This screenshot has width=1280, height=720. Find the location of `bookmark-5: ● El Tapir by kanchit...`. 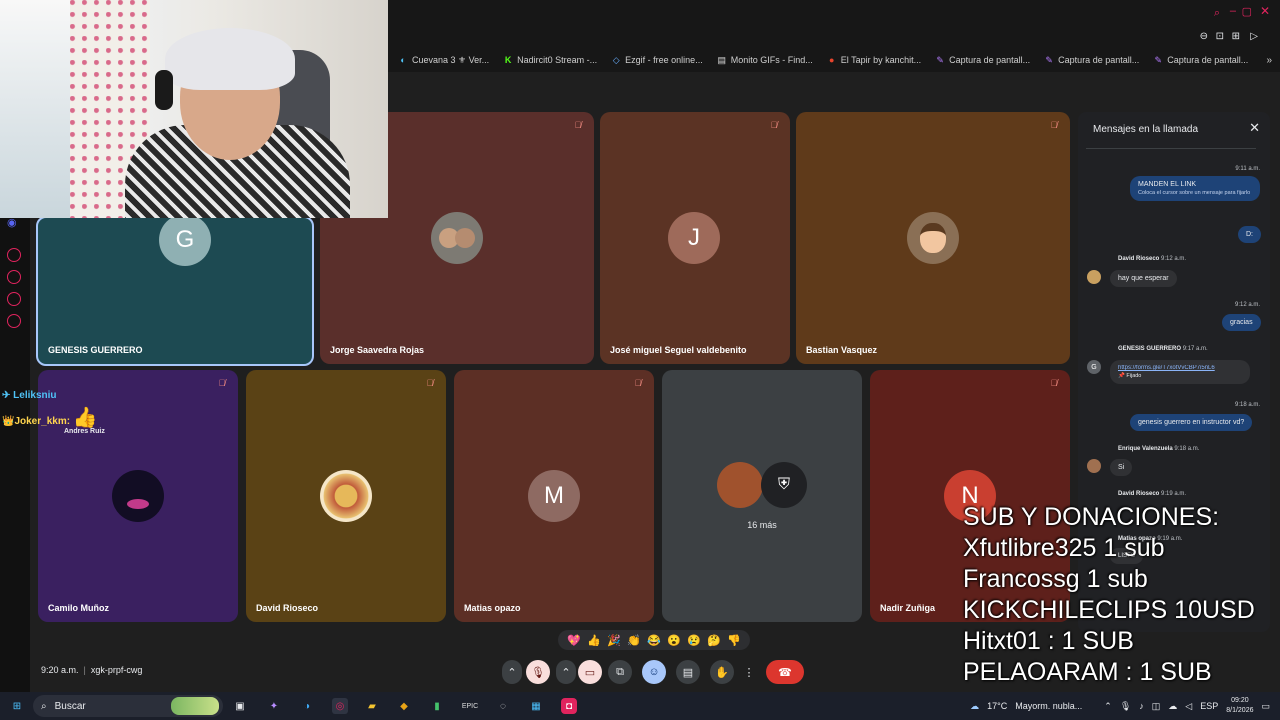

bookmark-5: ● El Tapir by kanchit... is located at coordinates (874, 60).